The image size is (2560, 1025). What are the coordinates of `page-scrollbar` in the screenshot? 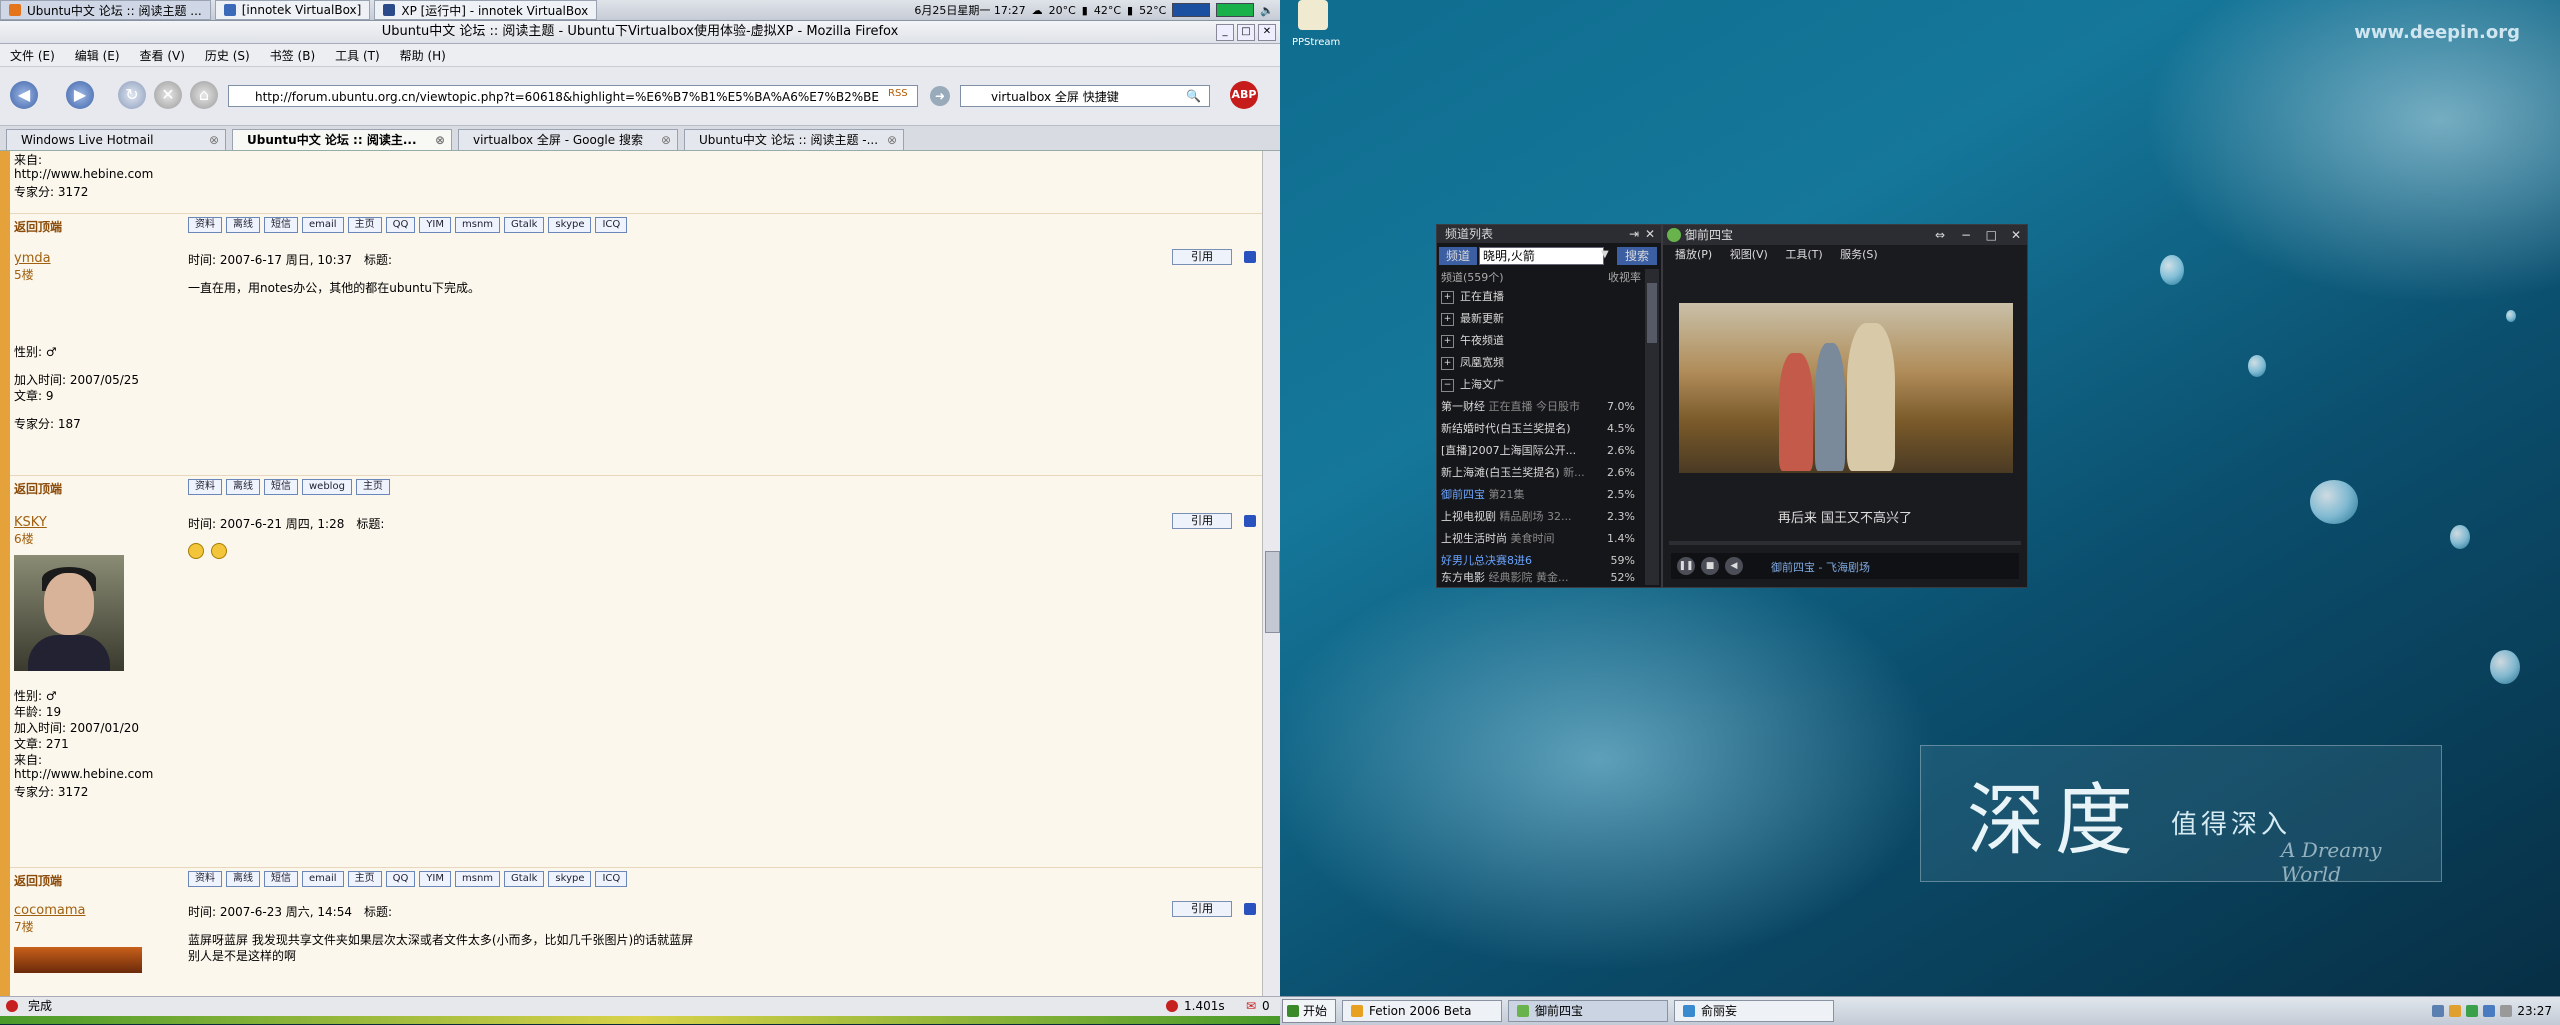 It's located at (1271, 573).